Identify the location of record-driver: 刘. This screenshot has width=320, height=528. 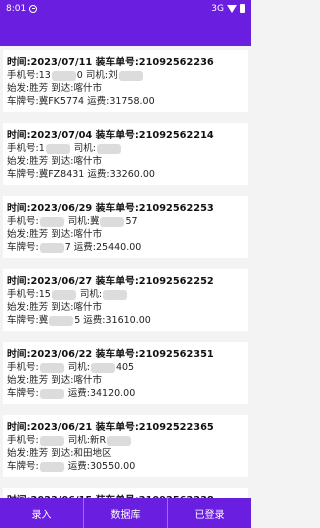
(113, 75).